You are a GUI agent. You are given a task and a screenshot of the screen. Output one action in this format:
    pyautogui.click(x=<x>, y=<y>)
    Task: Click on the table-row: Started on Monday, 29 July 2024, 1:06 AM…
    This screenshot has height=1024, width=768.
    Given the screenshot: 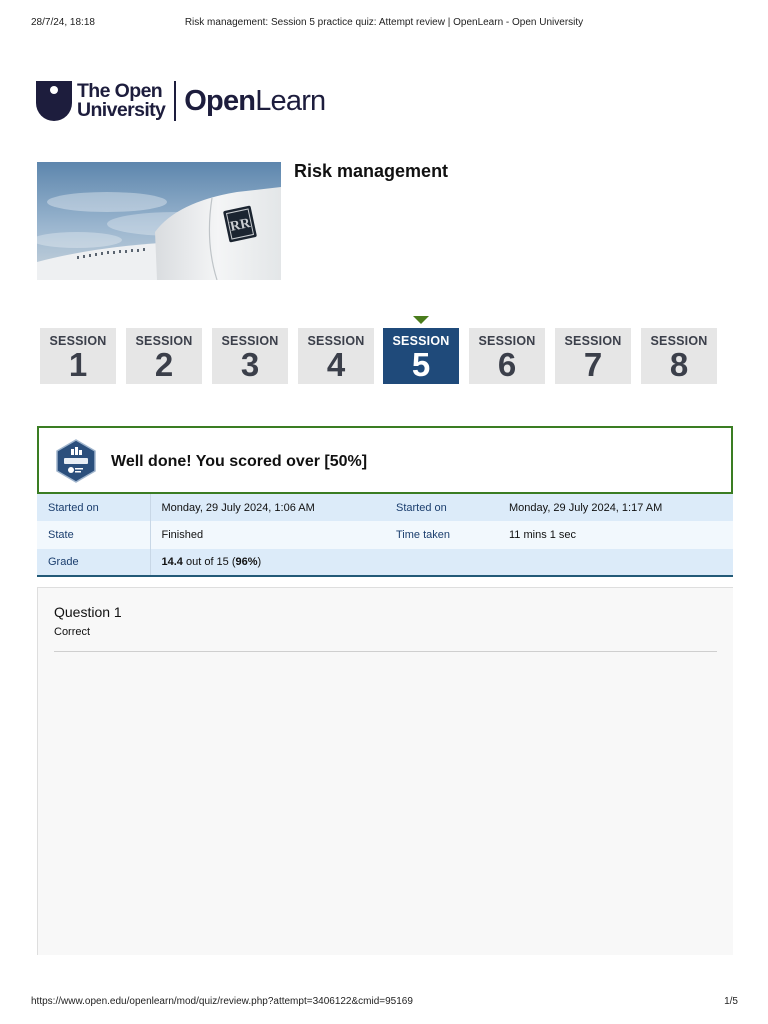 What is the action you would take?
    pyautogui.click(x=385, y=507)
    